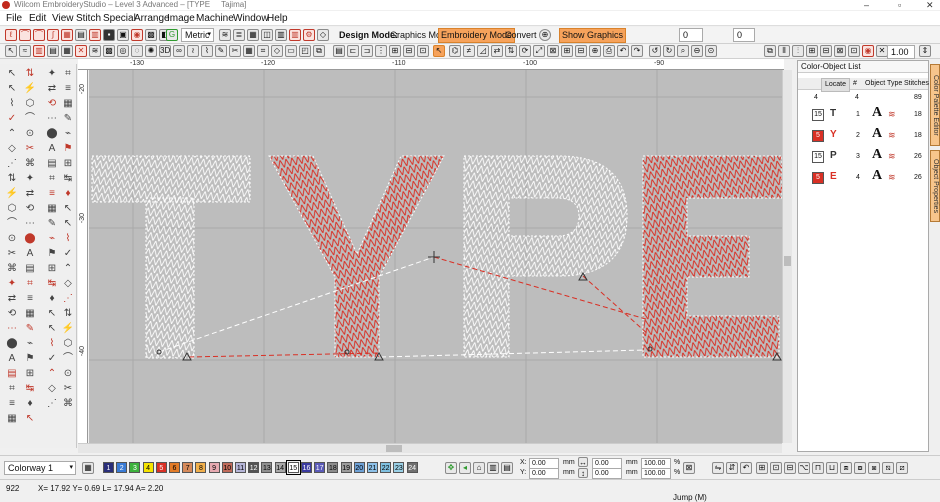 Image resolution: width=940 pixels, height=502 pixels. I want to click on convert-button: Convert, so click(521, 35).